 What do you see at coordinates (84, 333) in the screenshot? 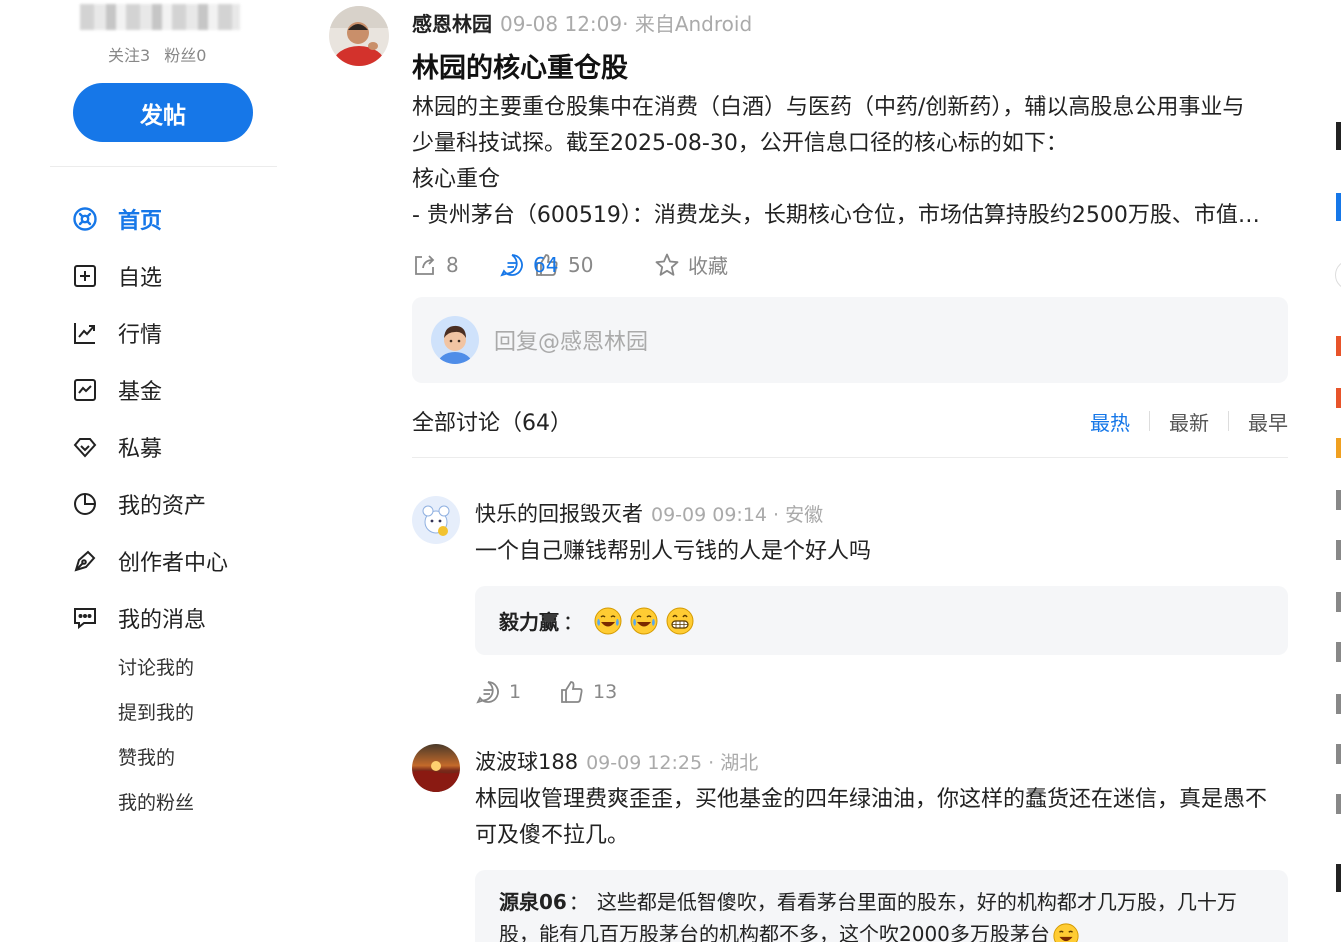
I see `trend-chart-icon` at bounding box center [84, 333].